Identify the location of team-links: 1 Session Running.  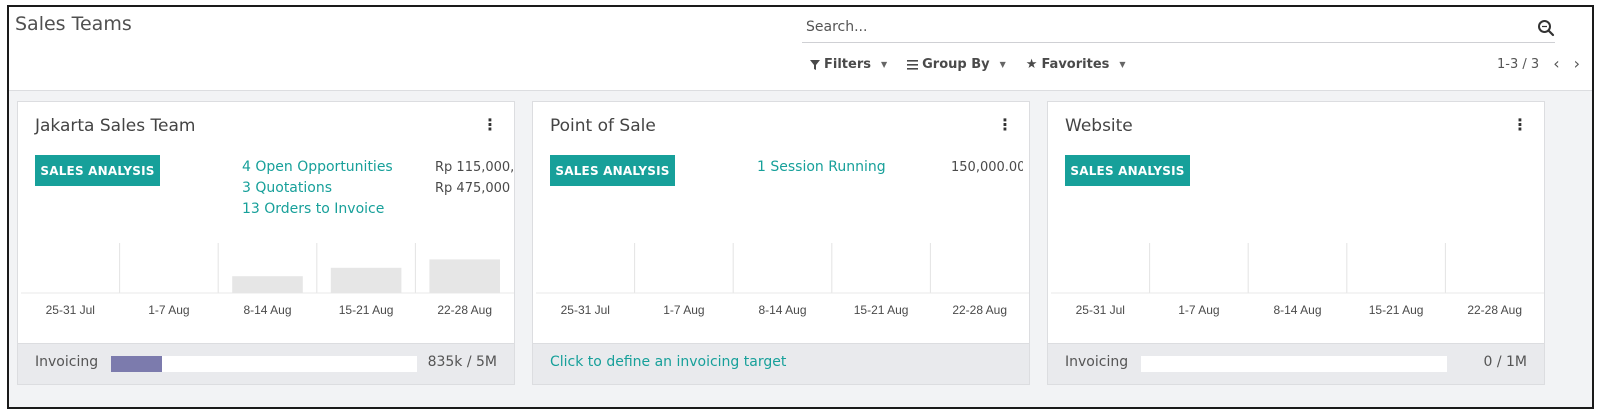
(821, 167).